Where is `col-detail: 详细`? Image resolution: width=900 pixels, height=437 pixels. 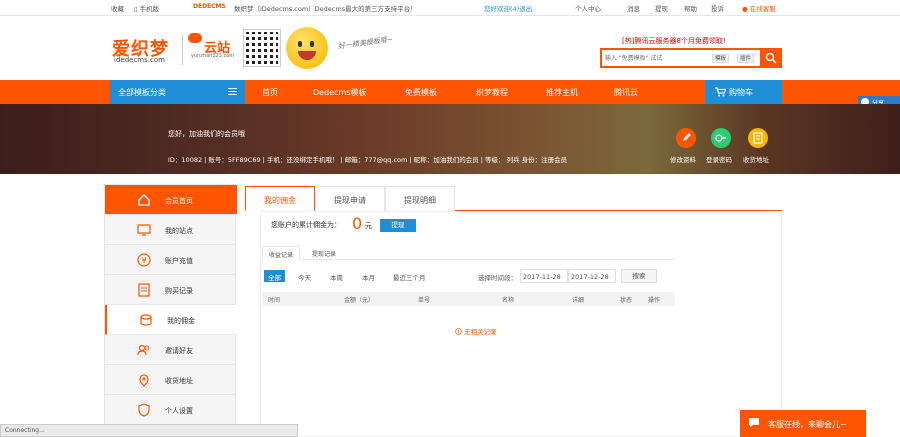
col-detail: 详细 is located at coordinates (578, 300).